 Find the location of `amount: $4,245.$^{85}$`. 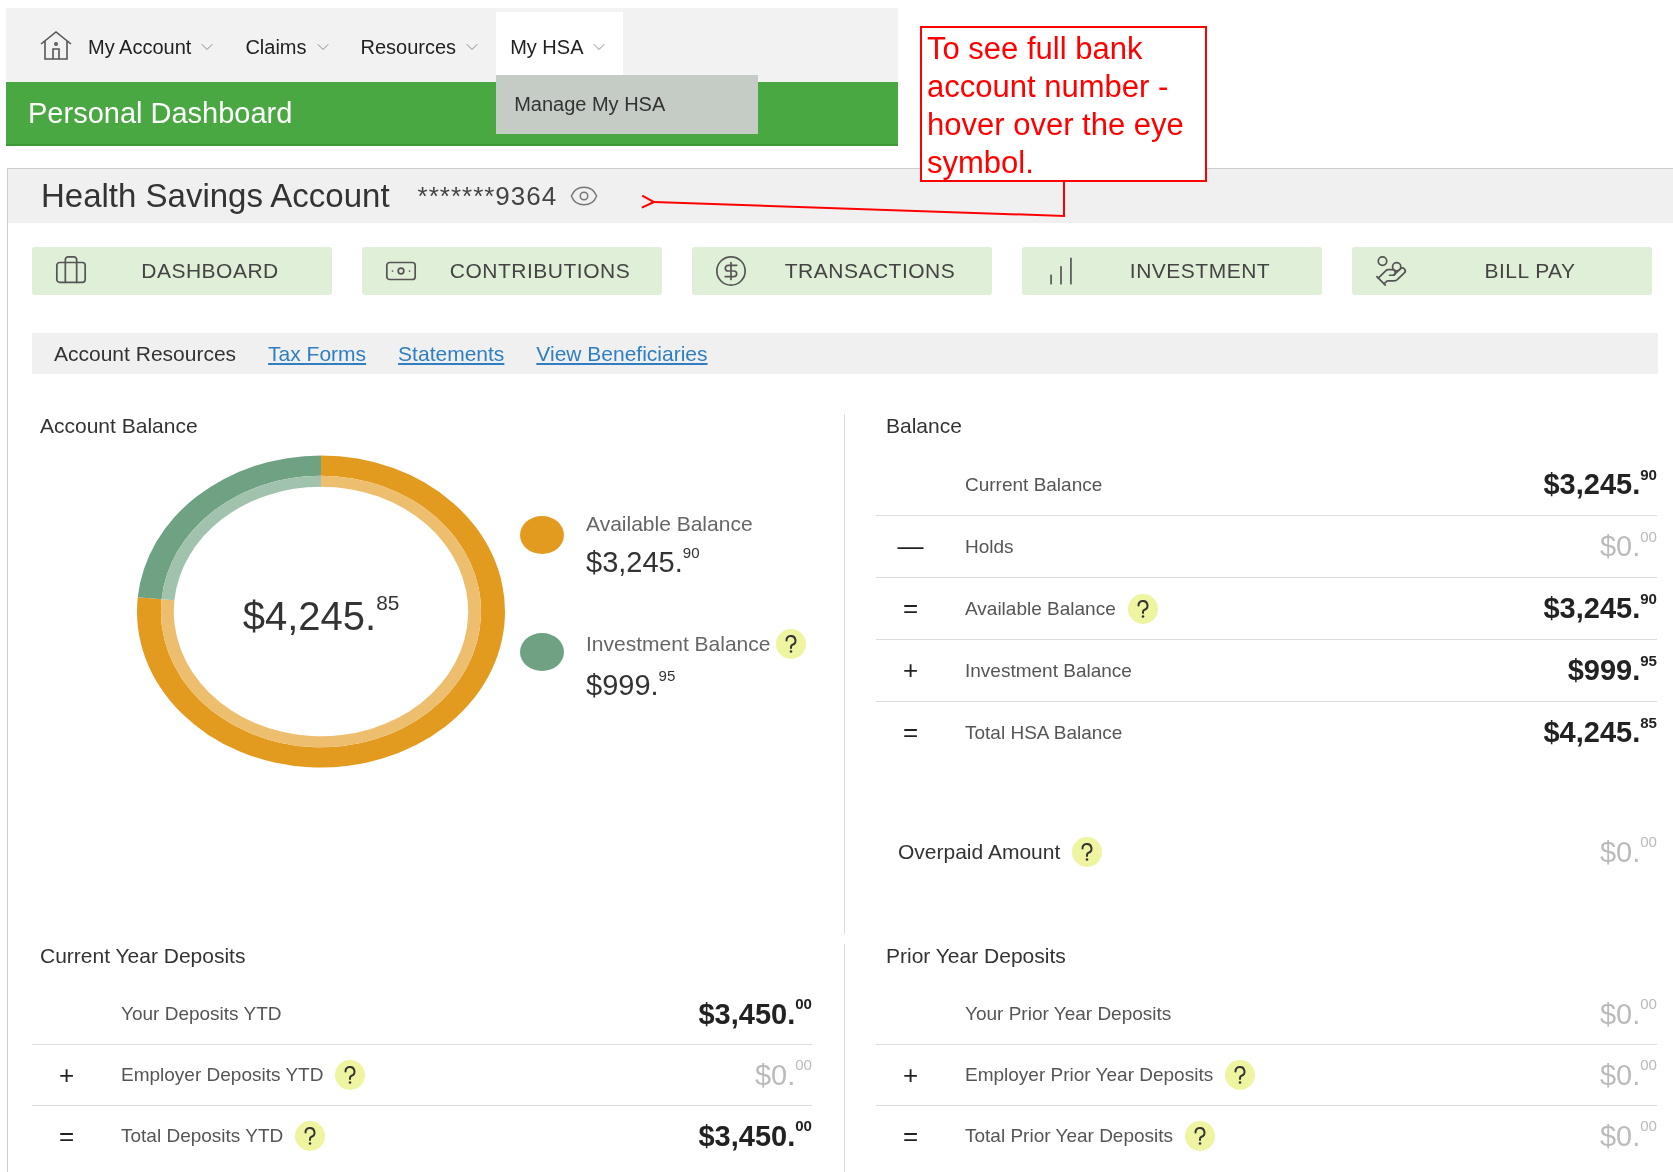

amount: $4,245.$^{85}$ is located at coordinates (1600, 732).